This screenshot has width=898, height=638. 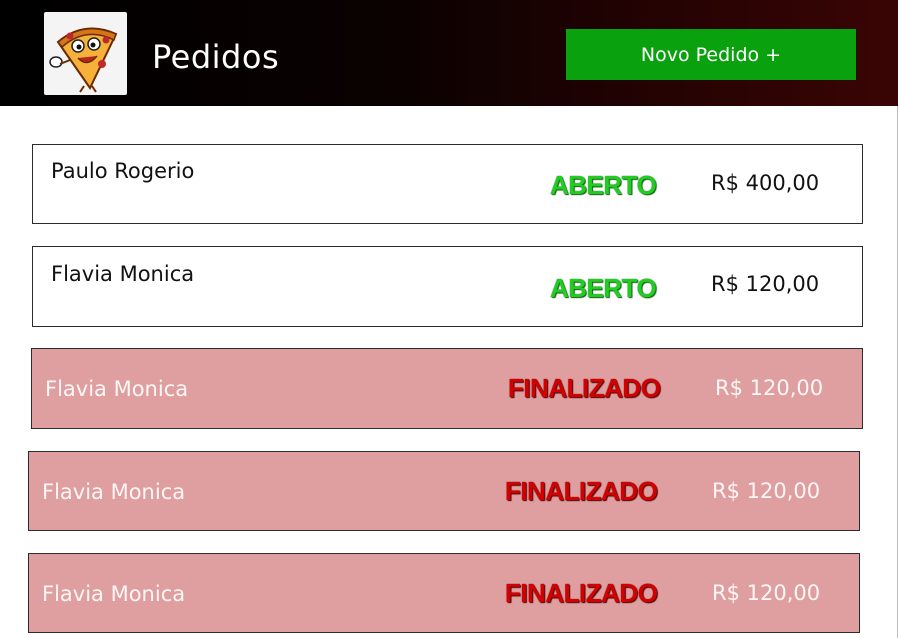 What do you see at coordinates (447, 184) in the screenshot?
I see `order-row: Paulo Rogerio ABERTO R$ 400,00` at bounding box center [447, 184].